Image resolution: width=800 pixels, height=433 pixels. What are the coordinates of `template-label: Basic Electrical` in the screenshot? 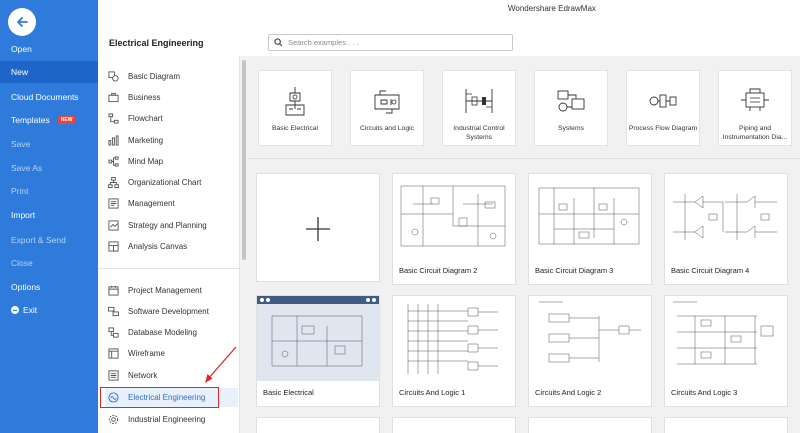 It's located at (288, 392).